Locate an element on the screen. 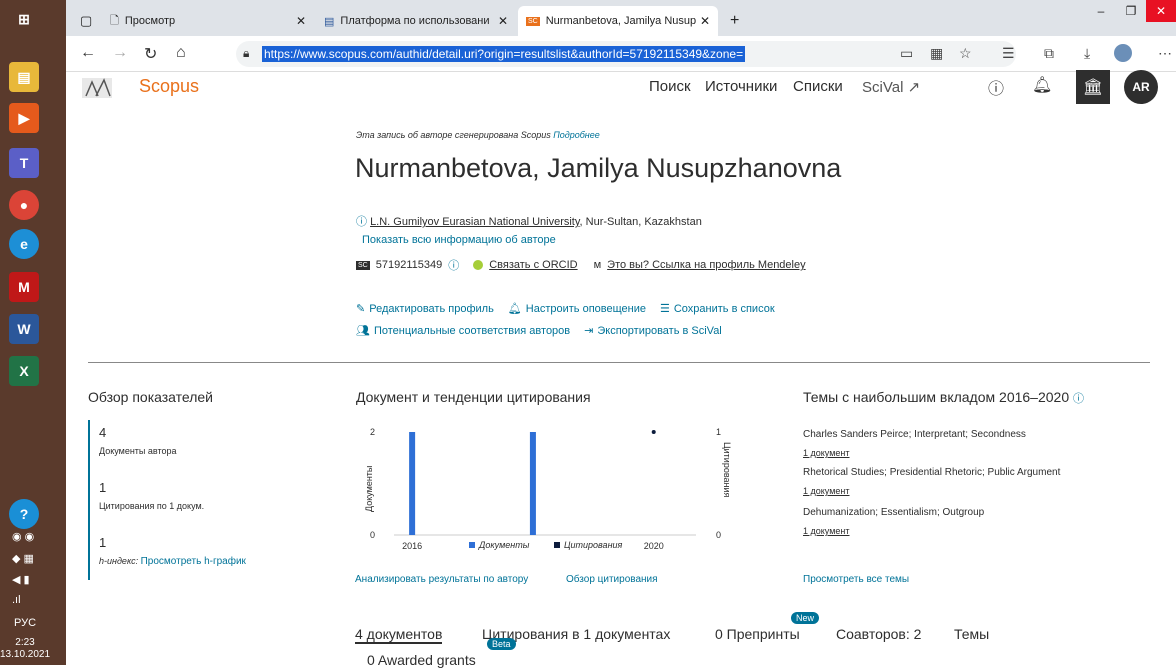  tab-actions-icon: ▢ is located at coordinates (87, 21).